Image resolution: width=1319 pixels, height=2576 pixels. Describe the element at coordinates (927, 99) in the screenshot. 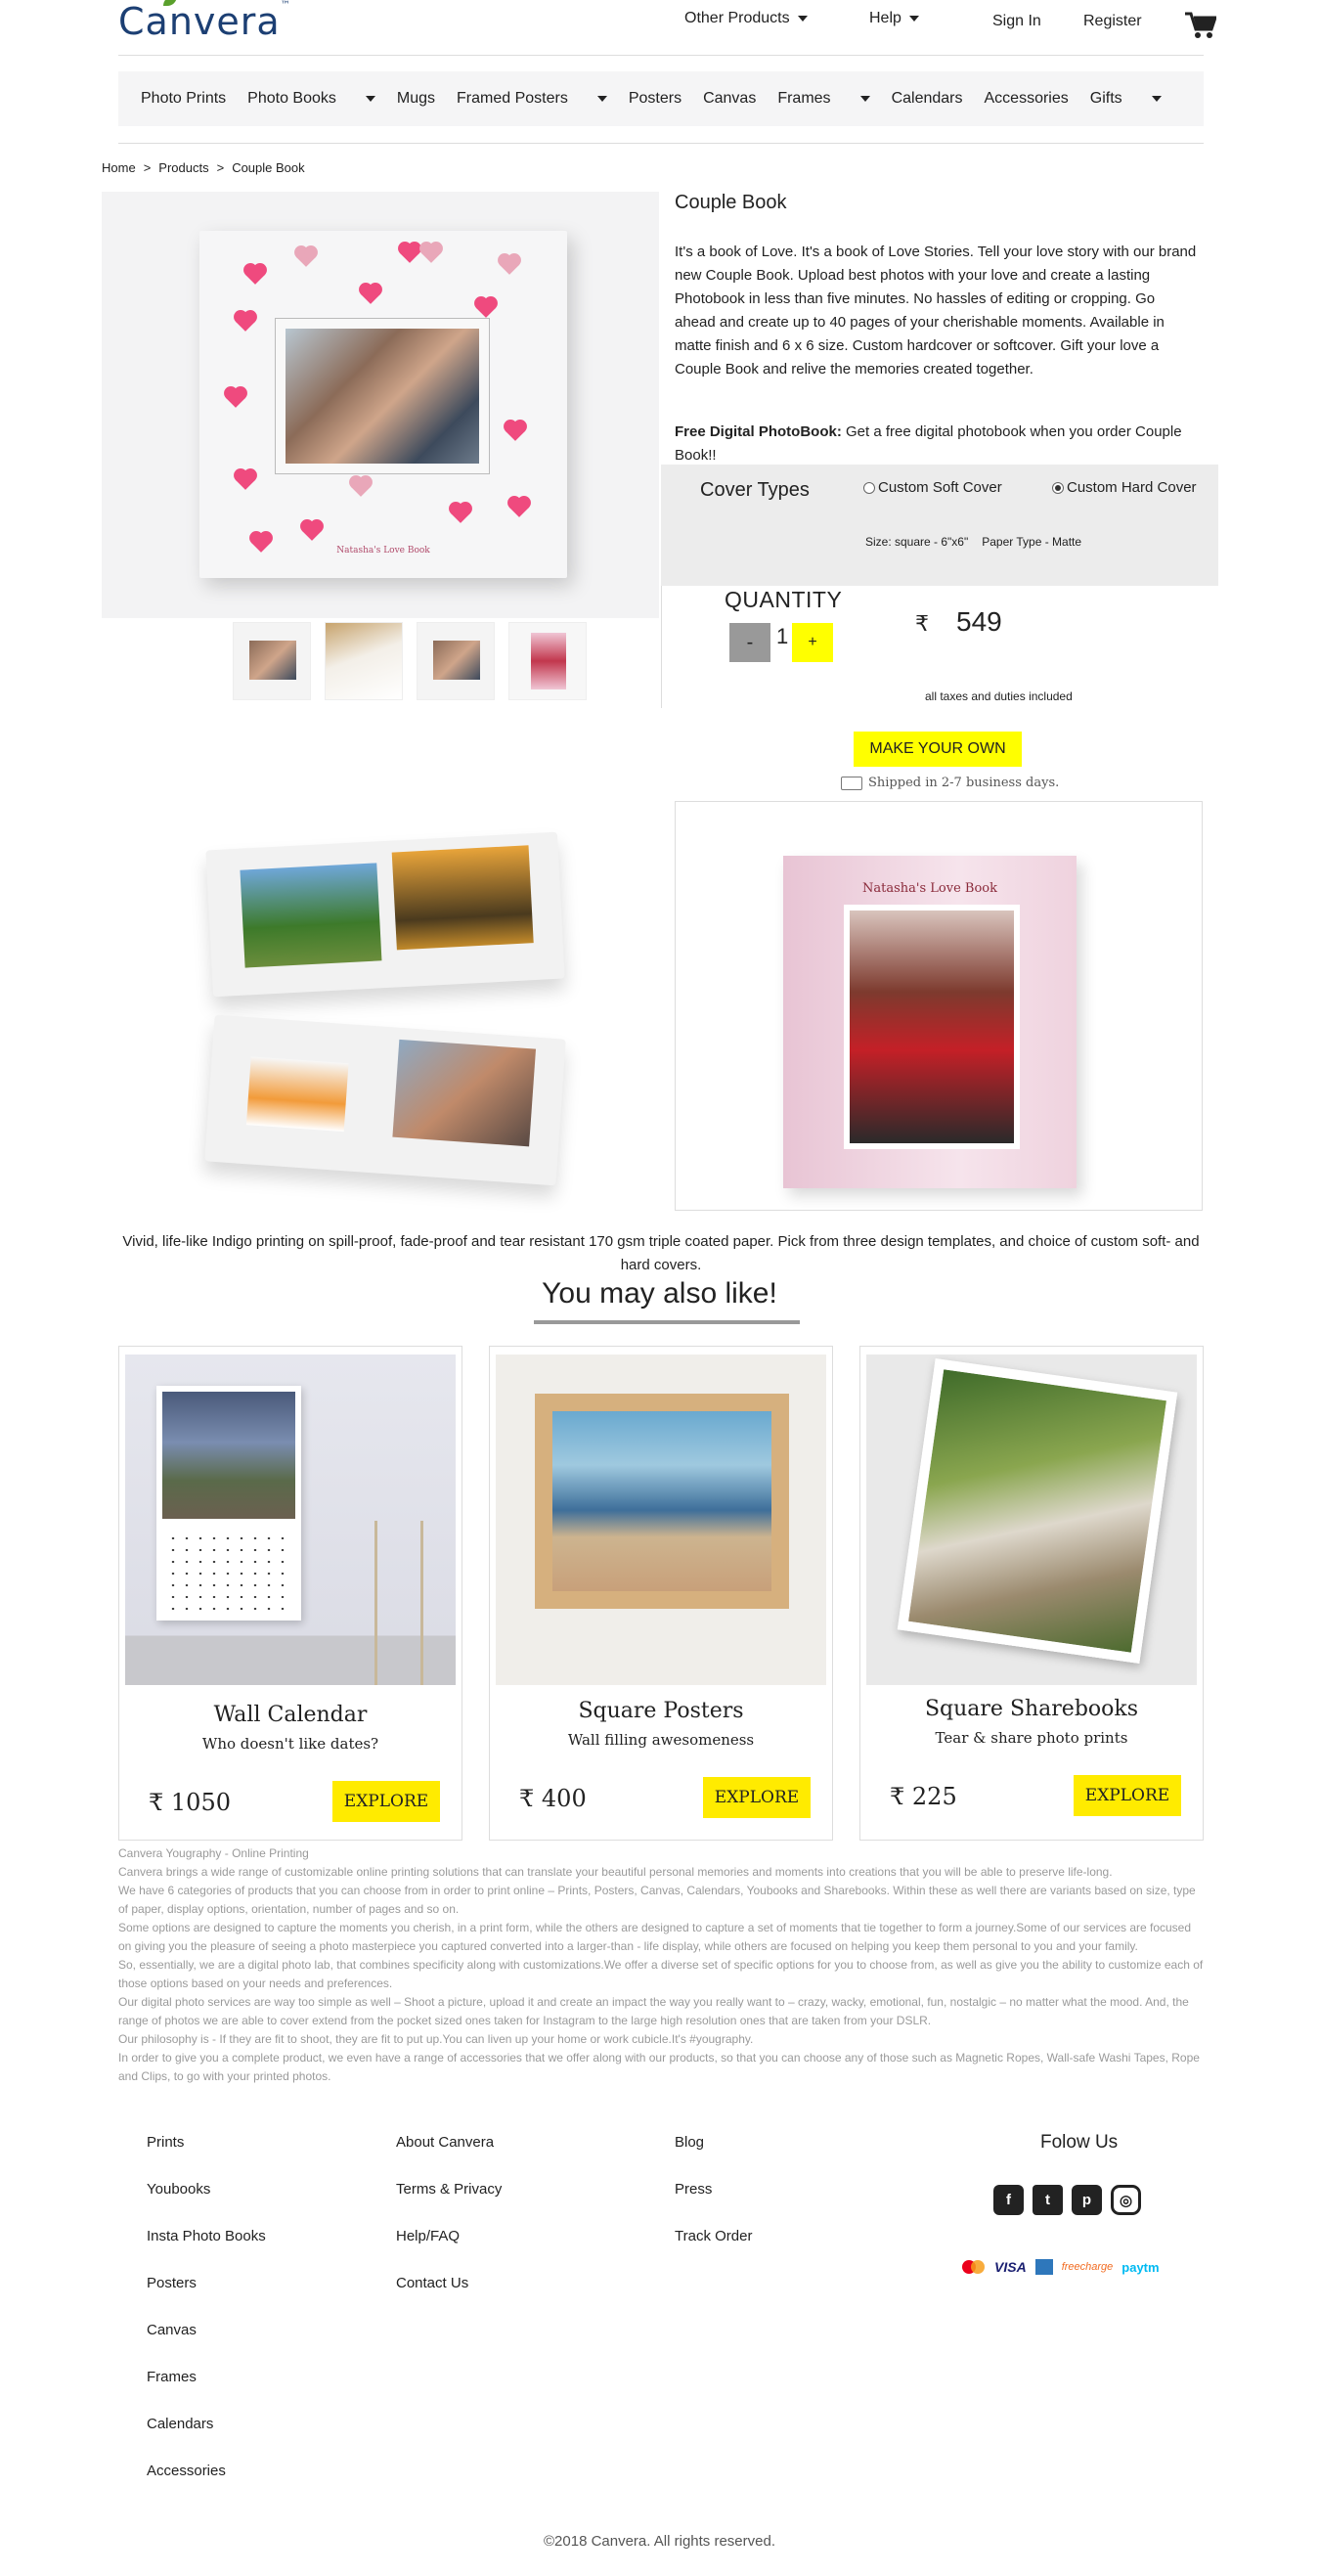

I see `cat-calendars: Calendars` at that location.